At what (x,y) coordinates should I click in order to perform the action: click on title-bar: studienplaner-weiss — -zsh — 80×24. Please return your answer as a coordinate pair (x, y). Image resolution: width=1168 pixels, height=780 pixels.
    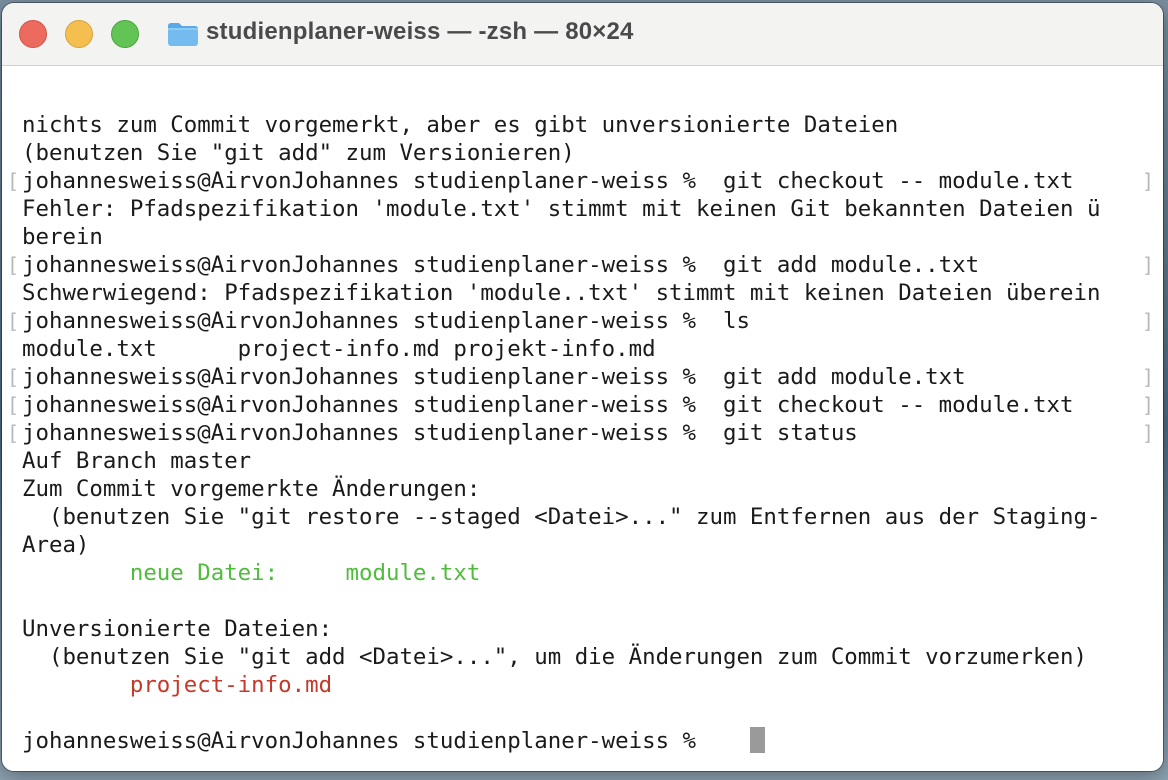
    Looking at the image, I should click on (582, 34).